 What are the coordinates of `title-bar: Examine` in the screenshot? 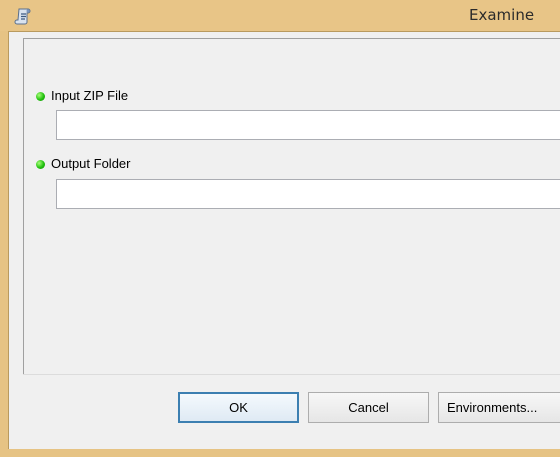 It's located at (280, 15).